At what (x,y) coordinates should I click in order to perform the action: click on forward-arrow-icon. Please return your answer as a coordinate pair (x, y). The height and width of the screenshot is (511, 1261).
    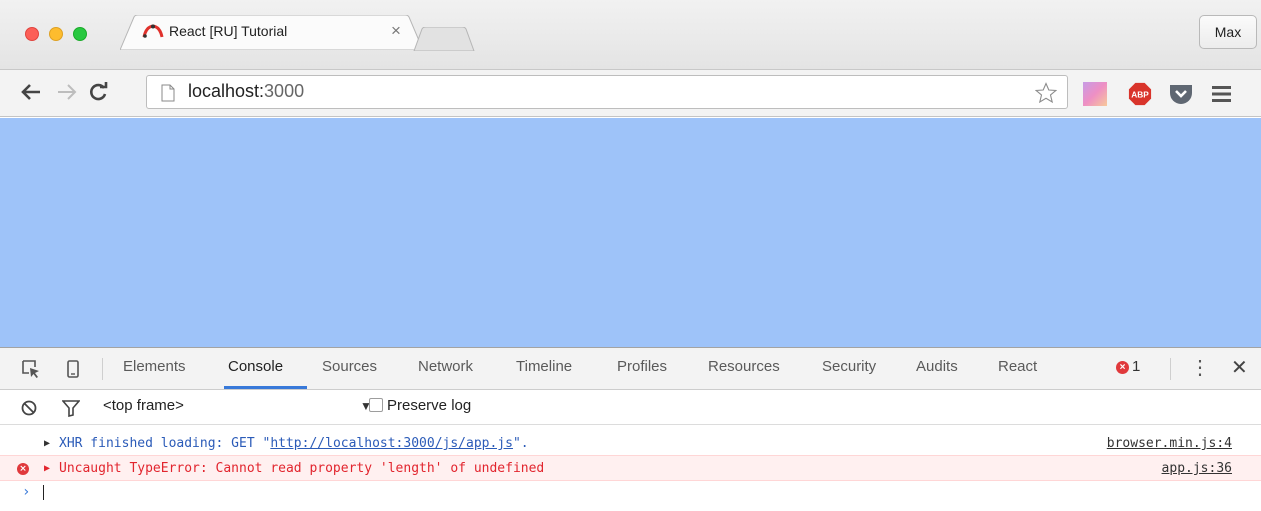
    Looking at the image, I should click on (67, 92).